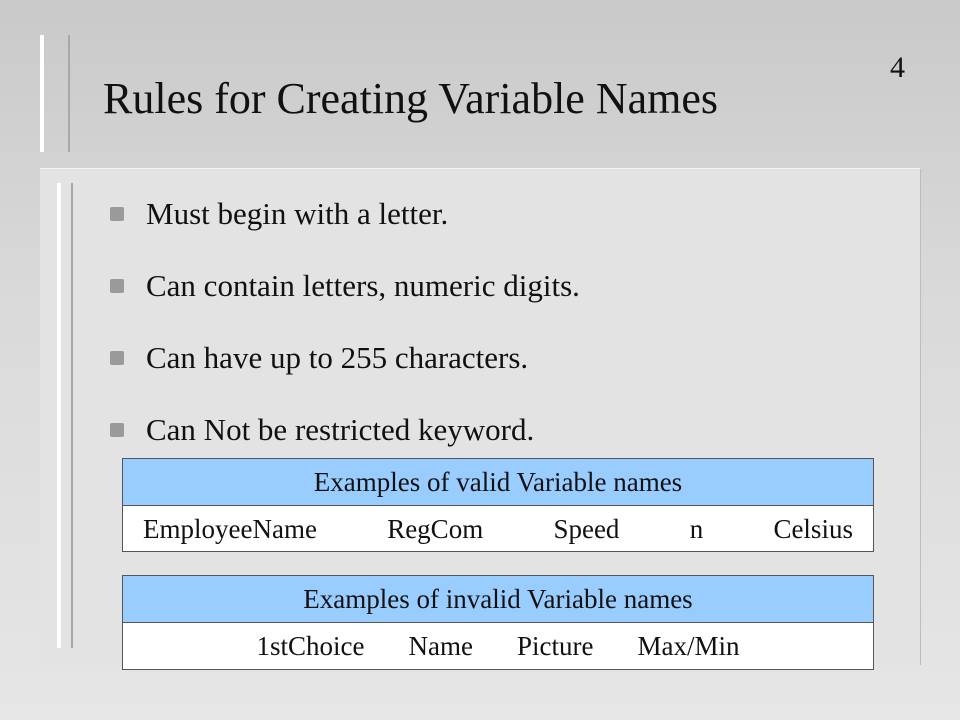 Image resolution: width=960 pixels, height=720 pixels. Describe the element at coordinates (688, 646) in the screenshot. I see `invalid-name: Max/Min` at that location.